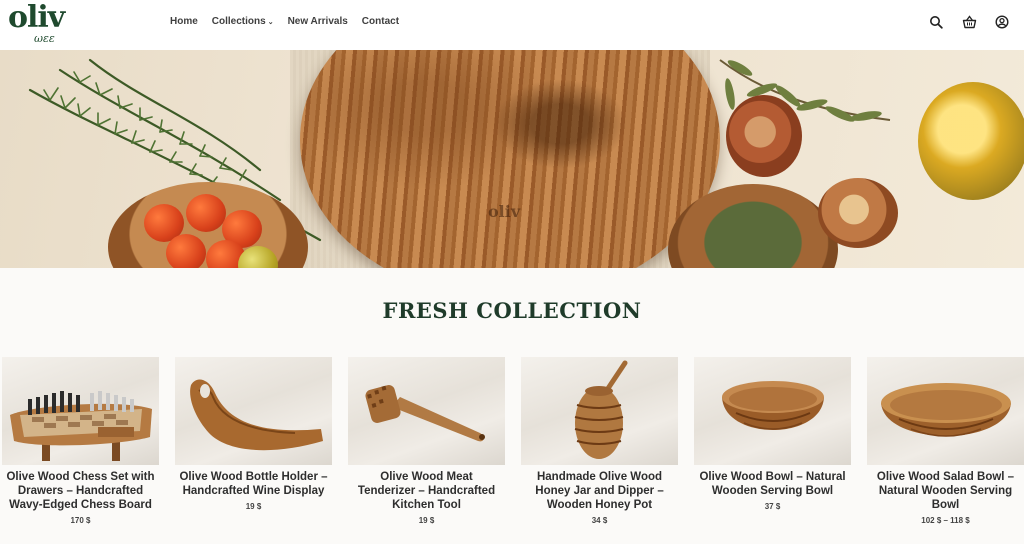 The width and height of the screenshot is (1024, 544). What do you see at coordinates (512, 310) in the screenshot?
I see `section-title: FRESH COLLECTION` at bounding box center [512, 310].